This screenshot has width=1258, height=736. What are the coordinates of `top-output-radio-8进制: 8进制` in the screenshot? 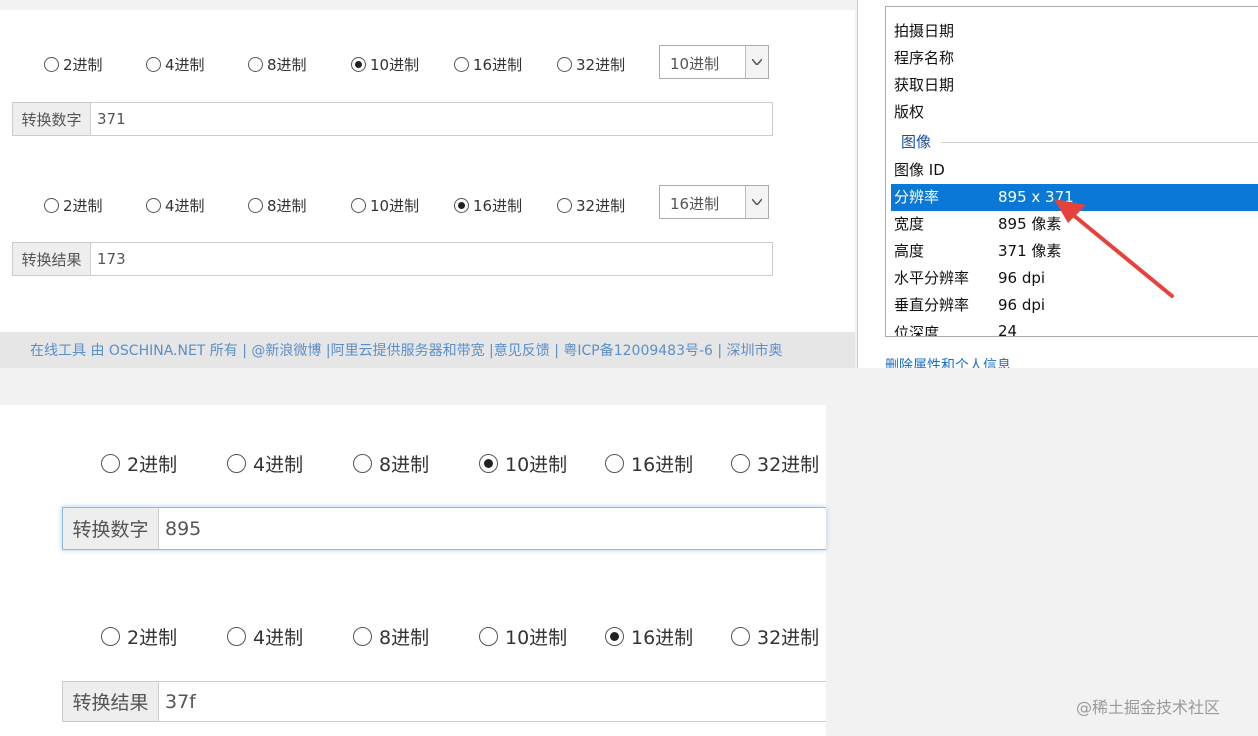 It's located at (277, 205).